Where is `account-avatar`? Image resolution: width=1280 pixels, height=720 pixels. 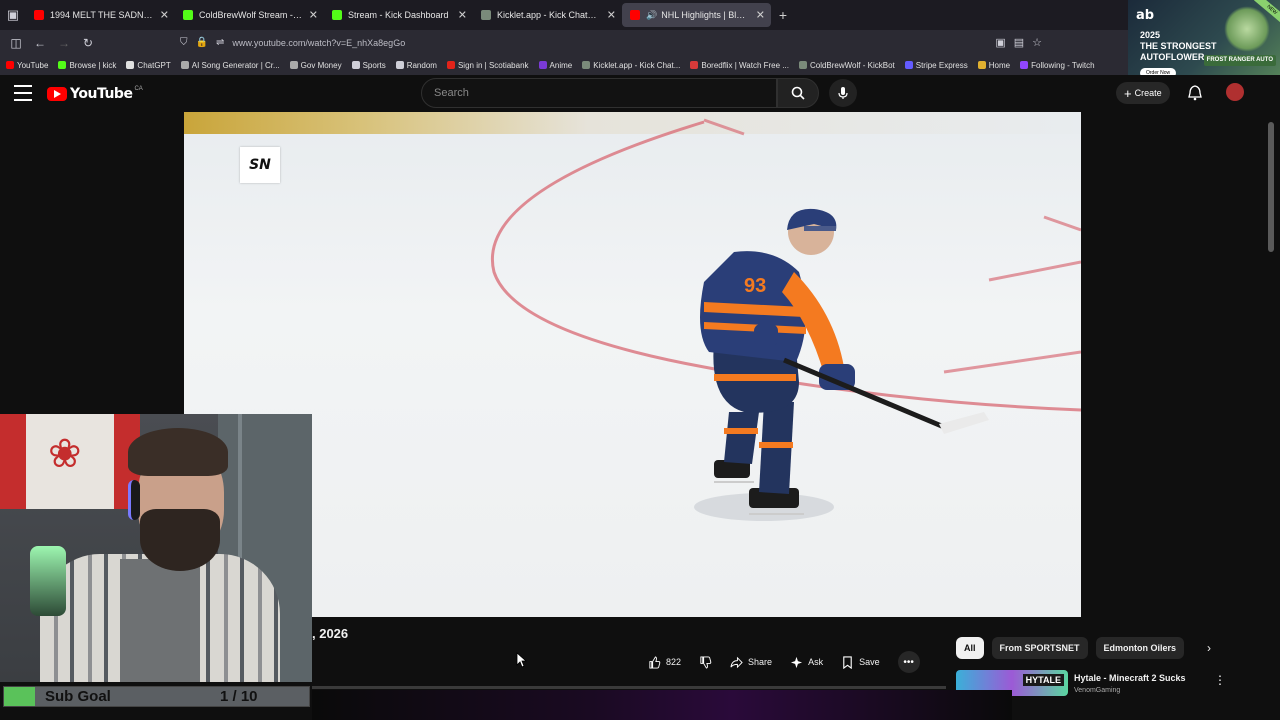 account-avatar is located at coordinates (1235, 92).